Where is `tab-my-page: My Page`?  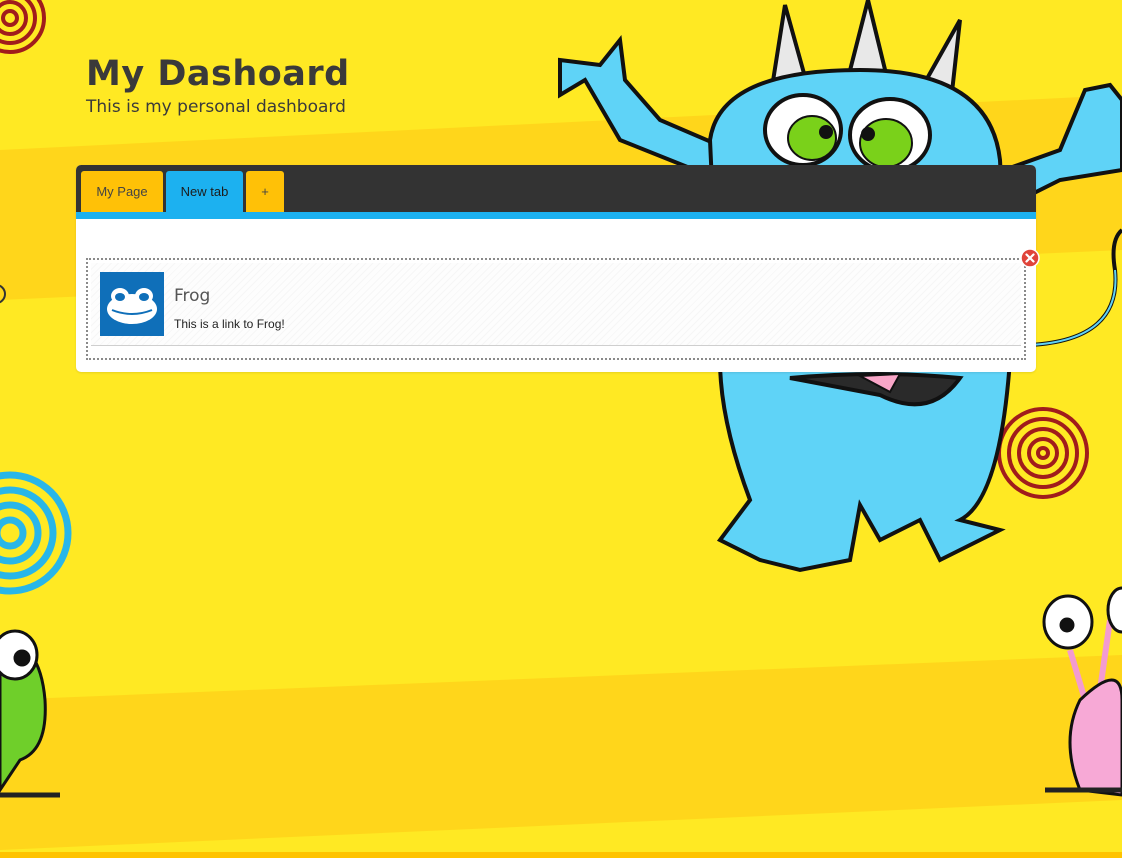
tab-my-page: My Page is located at coordinates (122, 191).